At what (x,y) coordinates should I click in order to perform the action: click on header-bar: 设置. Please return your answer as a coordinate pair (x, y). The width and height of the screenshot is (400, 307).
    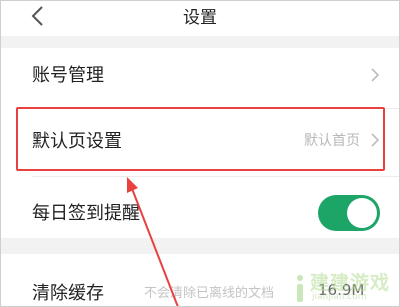
    Looking at the image, I should click on (200, 18).